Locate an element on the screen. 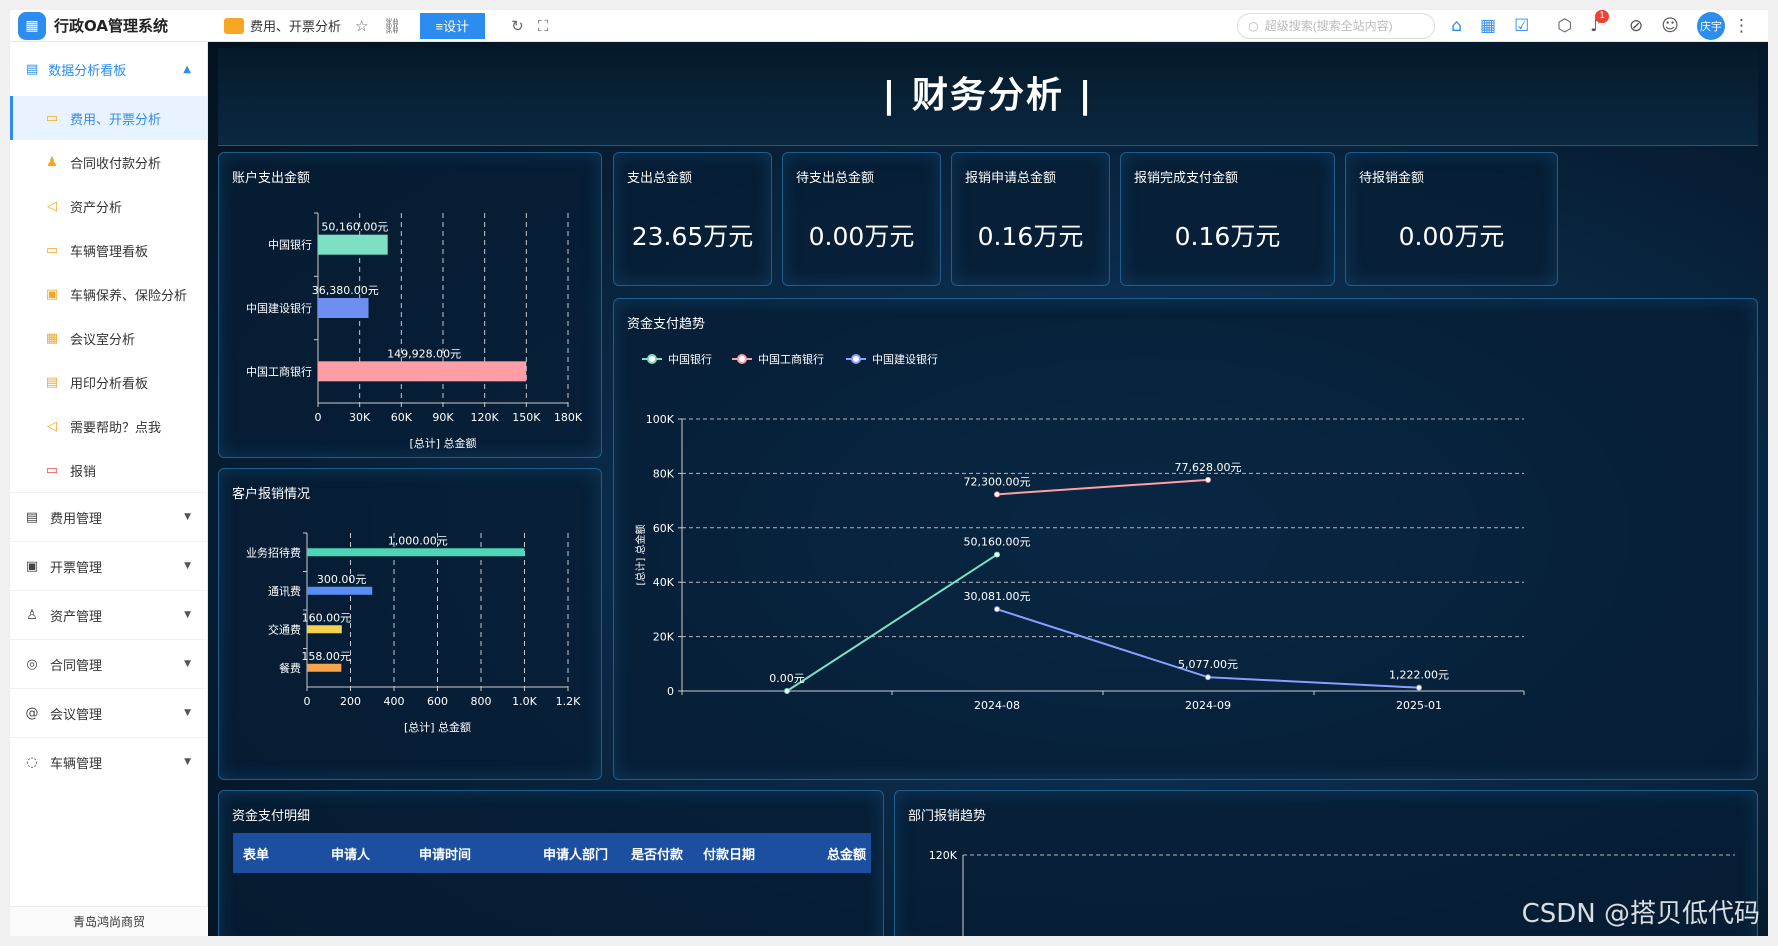 The image size is (1778, 946). x-tick-label: 200 is located at coordinates (350, 701).